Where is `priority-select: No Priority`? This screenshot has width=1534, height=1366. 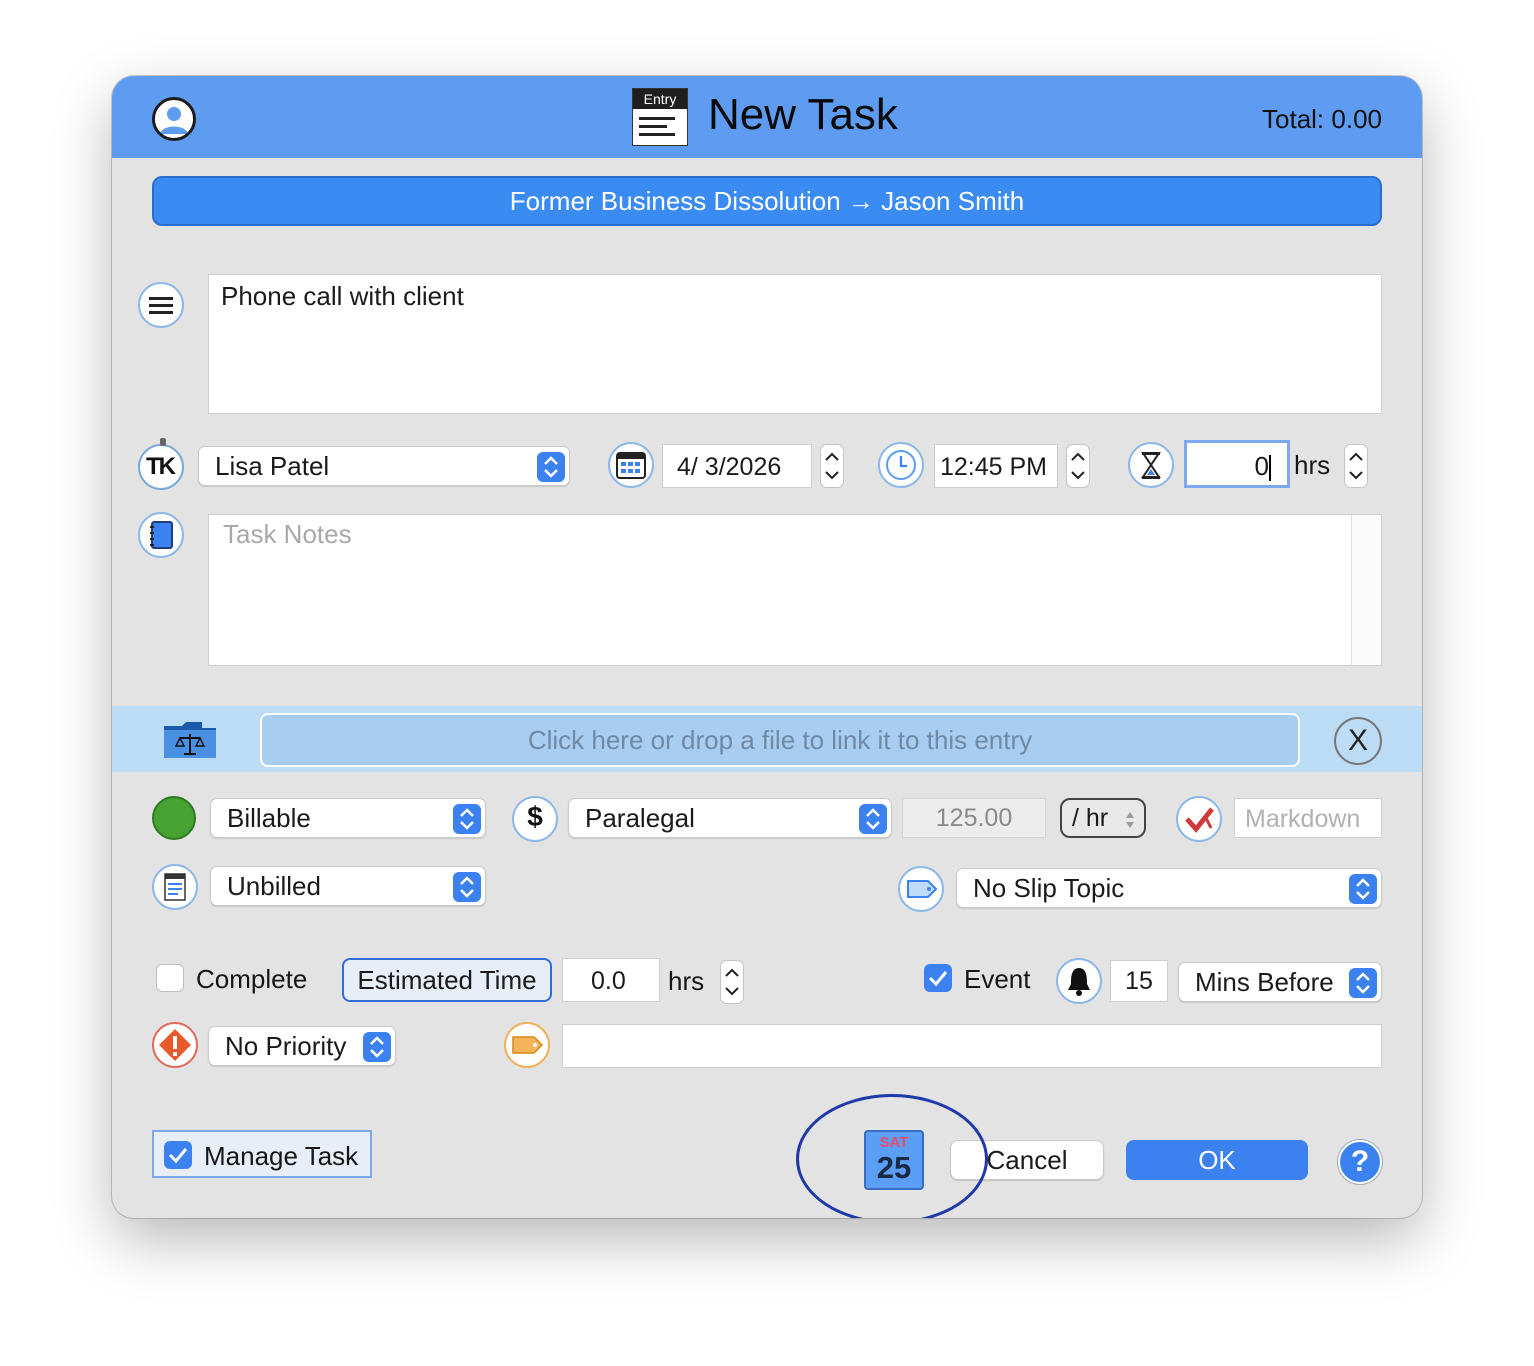 priority-select: No Priority is located at coordinates (302, 1046).